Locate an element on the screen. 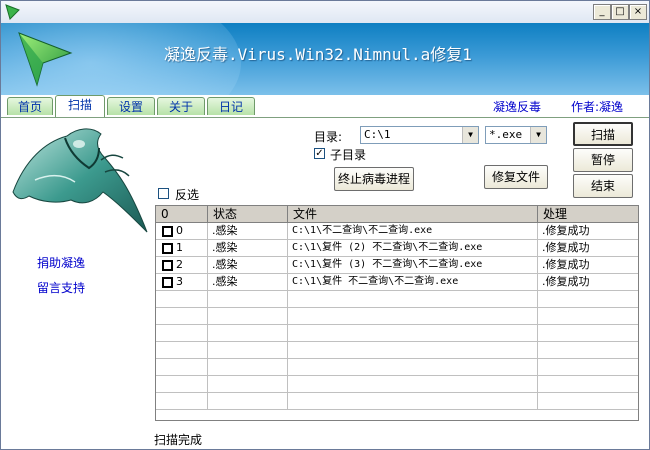 The height and width of the screenshot is (450, 650). row-id: 0 is located at coordinates (179, 230).